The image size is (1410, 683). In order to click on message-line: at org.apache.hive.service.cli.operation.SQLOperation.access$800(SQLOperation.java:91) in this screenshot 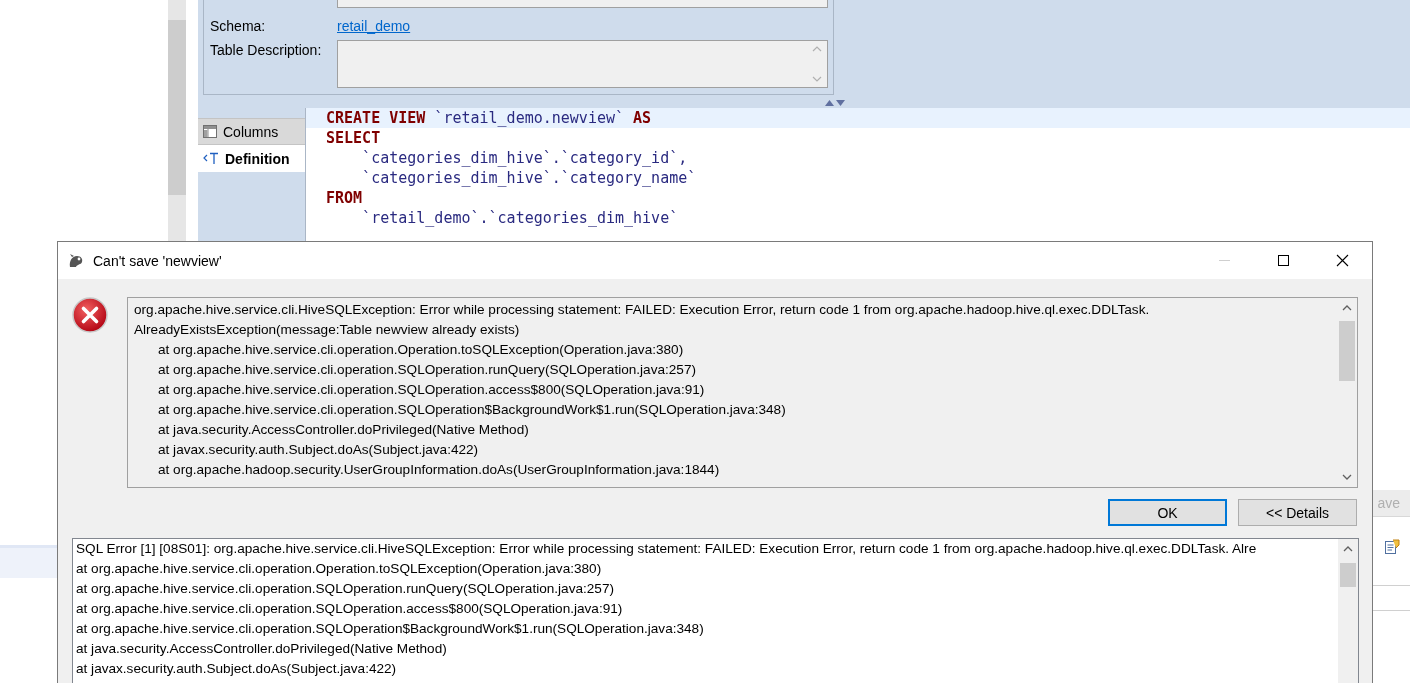, I will do `click(431, 390)`.